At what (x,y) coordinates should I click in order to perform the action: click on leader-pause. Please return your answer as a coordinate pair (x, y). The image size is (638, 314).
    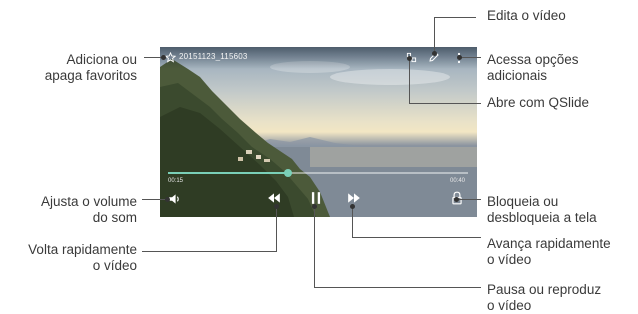
    Looking at the image, I should click on (314, 246).